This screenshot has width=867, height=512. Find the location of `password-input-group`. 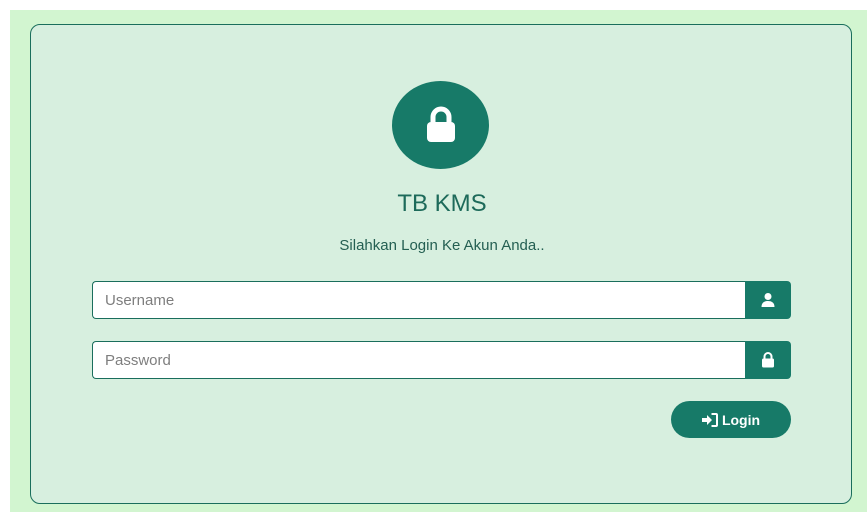

password-input-group is located at coordinates (441, 360).